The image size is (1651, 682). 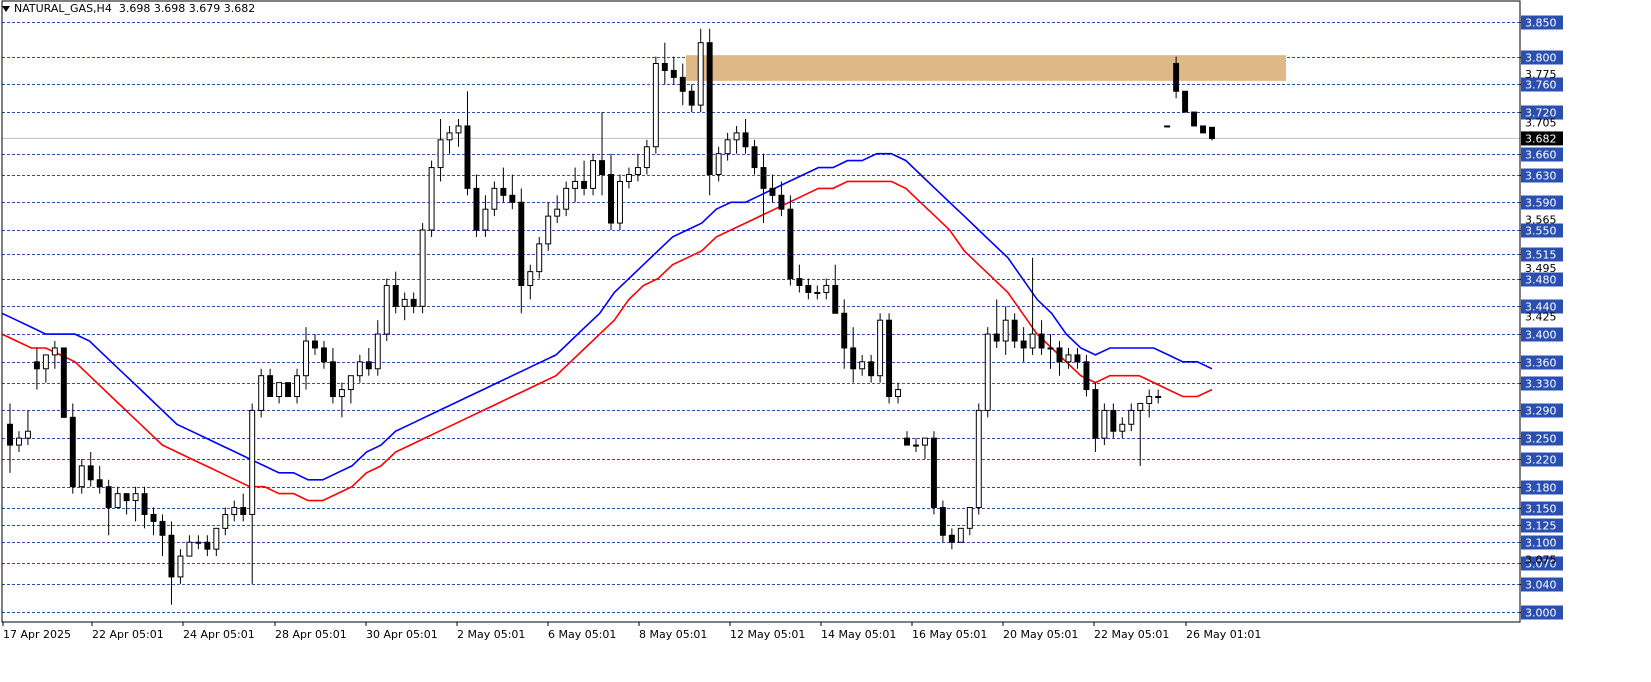 What do you see at coordinates (128, 634) in the screenshot?
I see `x-tick-label: 22 Apr 05:01` at bounding box center [128, 634].